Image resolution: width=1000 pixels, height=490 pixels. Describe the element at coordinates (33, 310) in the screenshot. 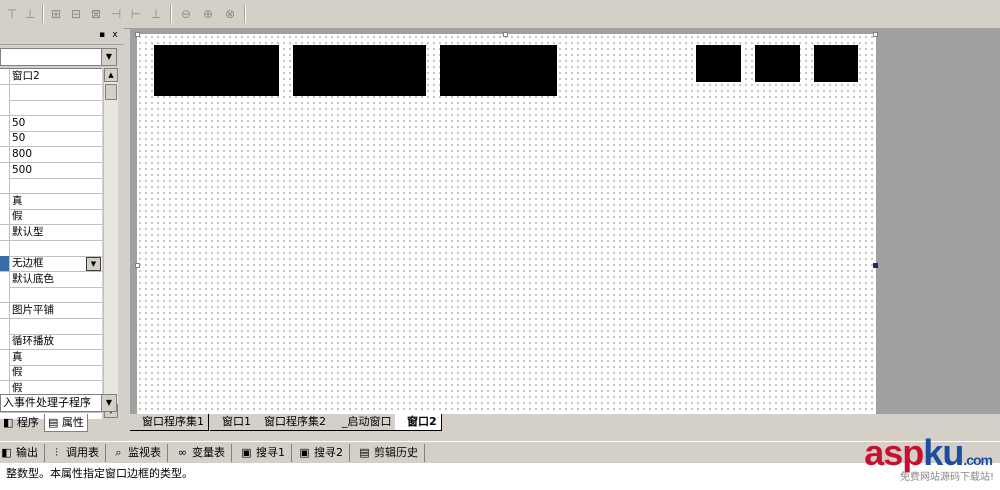

I see `property-value: 图片平铺` at that location.